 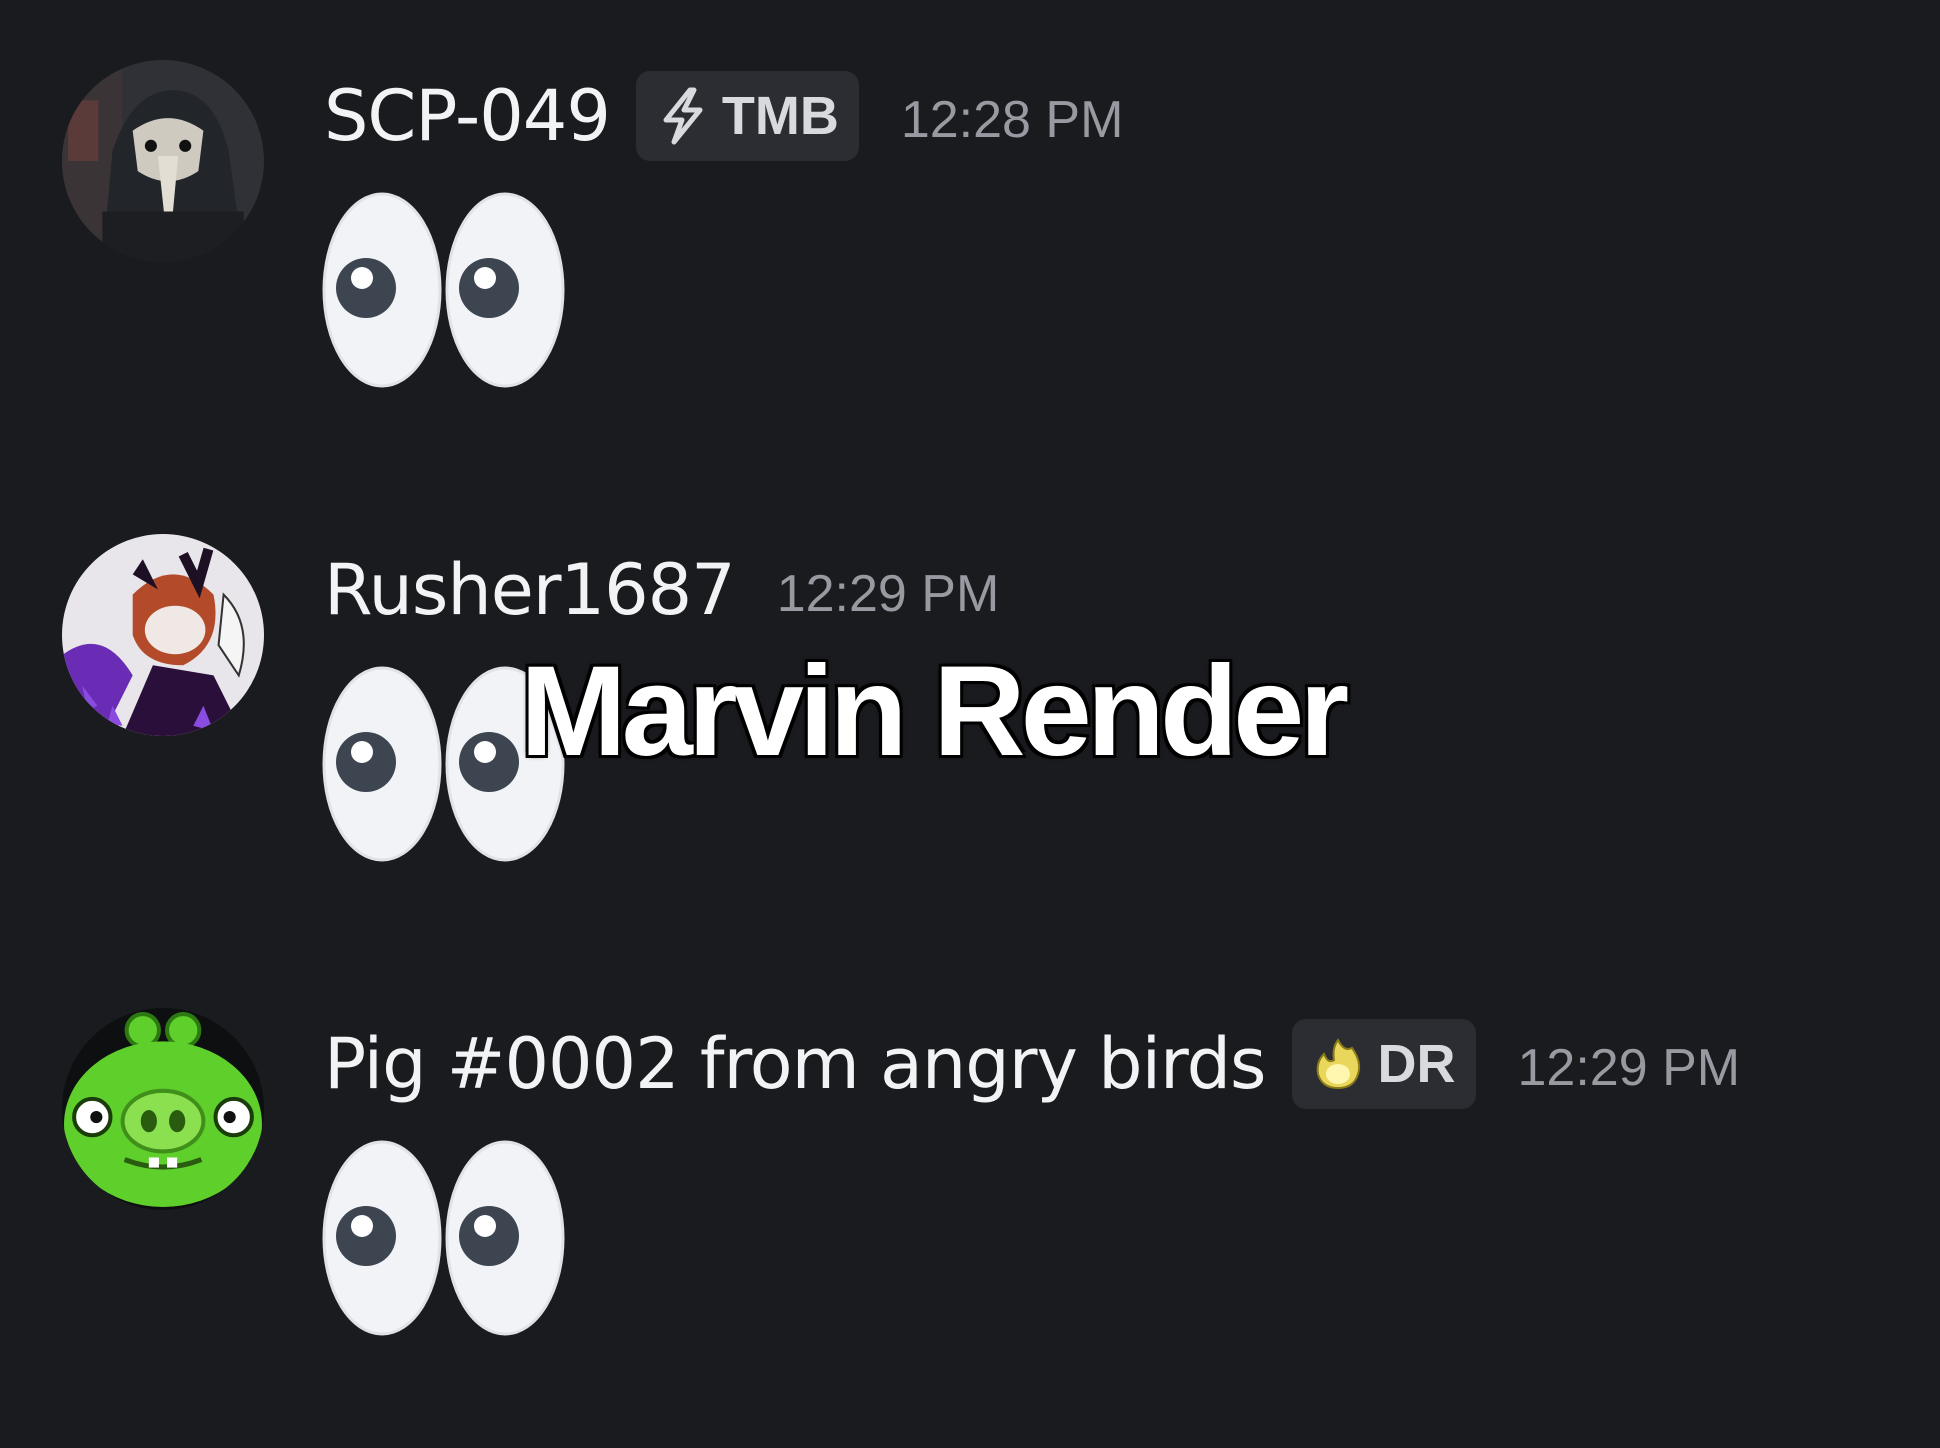 I want to click on flame-icon, so click(x=1338, y=1064).